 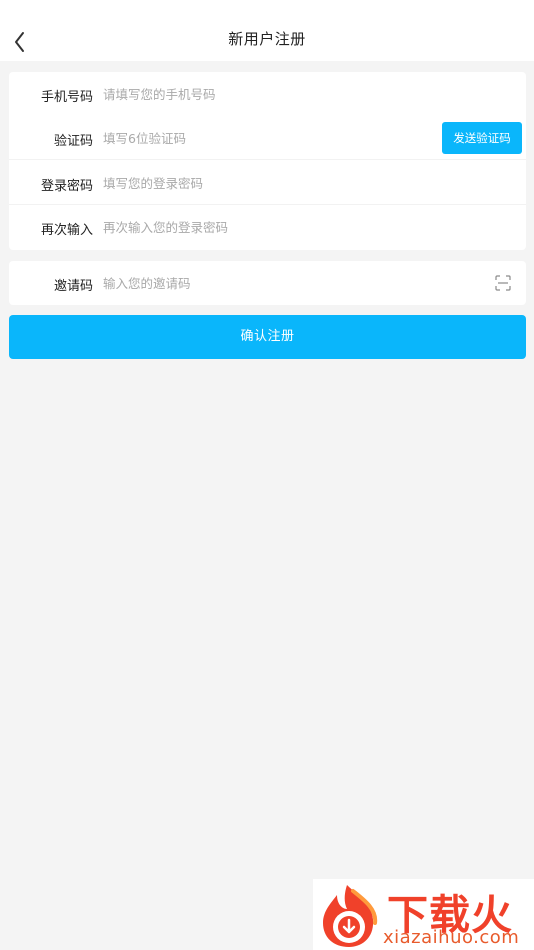 I want to click on phone-input, so click(x=268, y=94).